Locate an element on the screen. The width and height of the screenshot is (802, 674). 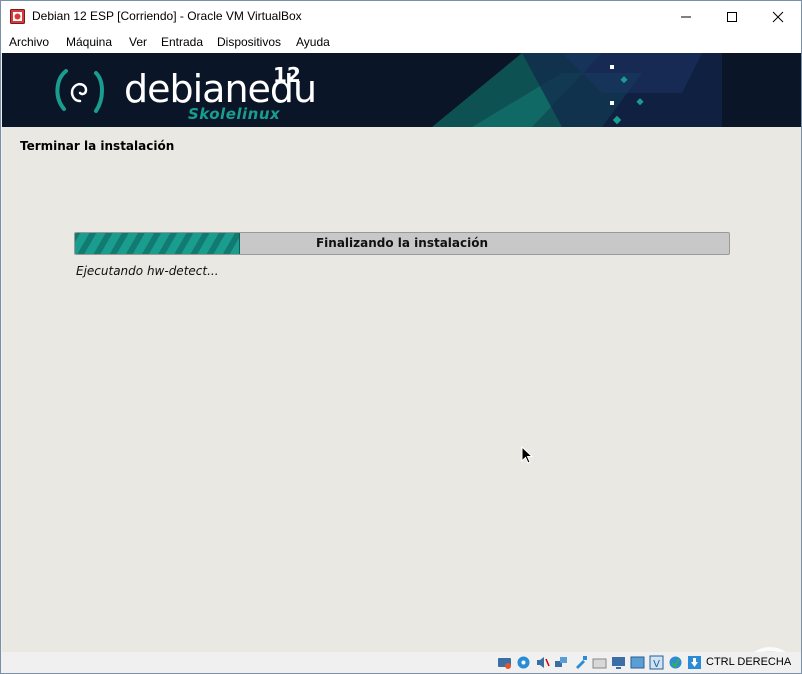
mouse-integration-icon: V is located at coordinates (656, 662).